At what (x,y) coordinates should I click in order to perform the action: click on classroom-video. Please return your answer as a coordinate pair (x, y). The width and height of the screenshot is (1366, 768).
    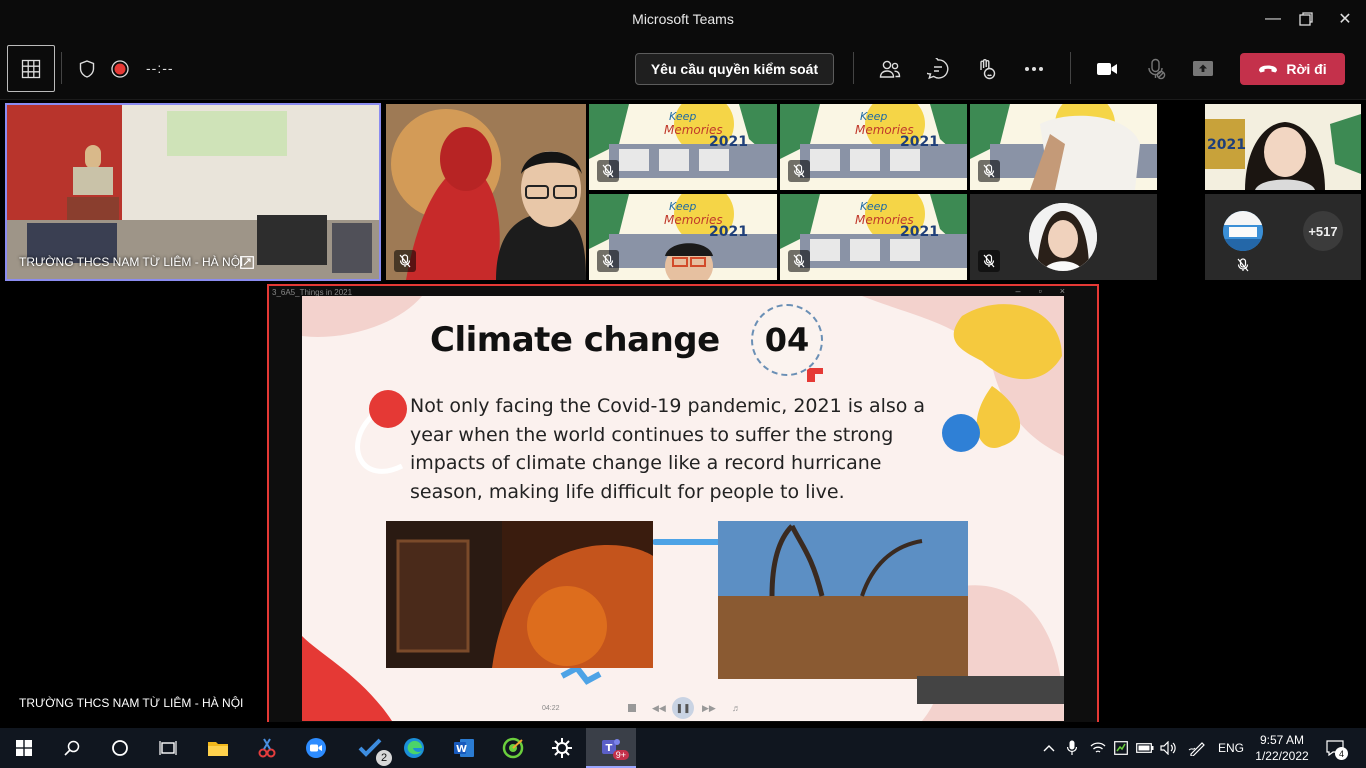
    Looking at the image, I should click on (193, 192).